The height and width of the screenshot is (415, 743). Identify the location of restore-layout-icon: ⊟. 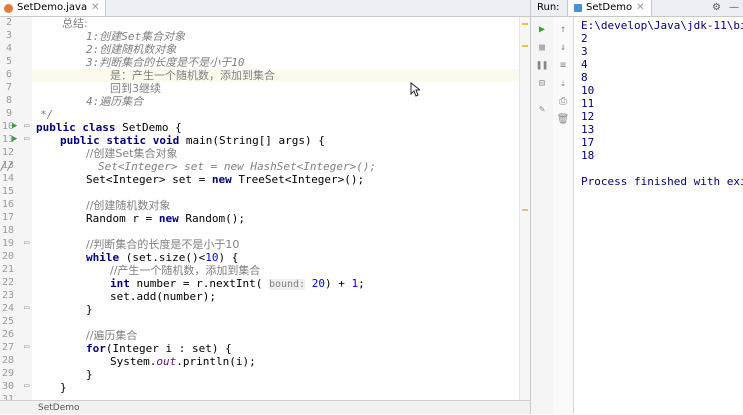
(542, 84).